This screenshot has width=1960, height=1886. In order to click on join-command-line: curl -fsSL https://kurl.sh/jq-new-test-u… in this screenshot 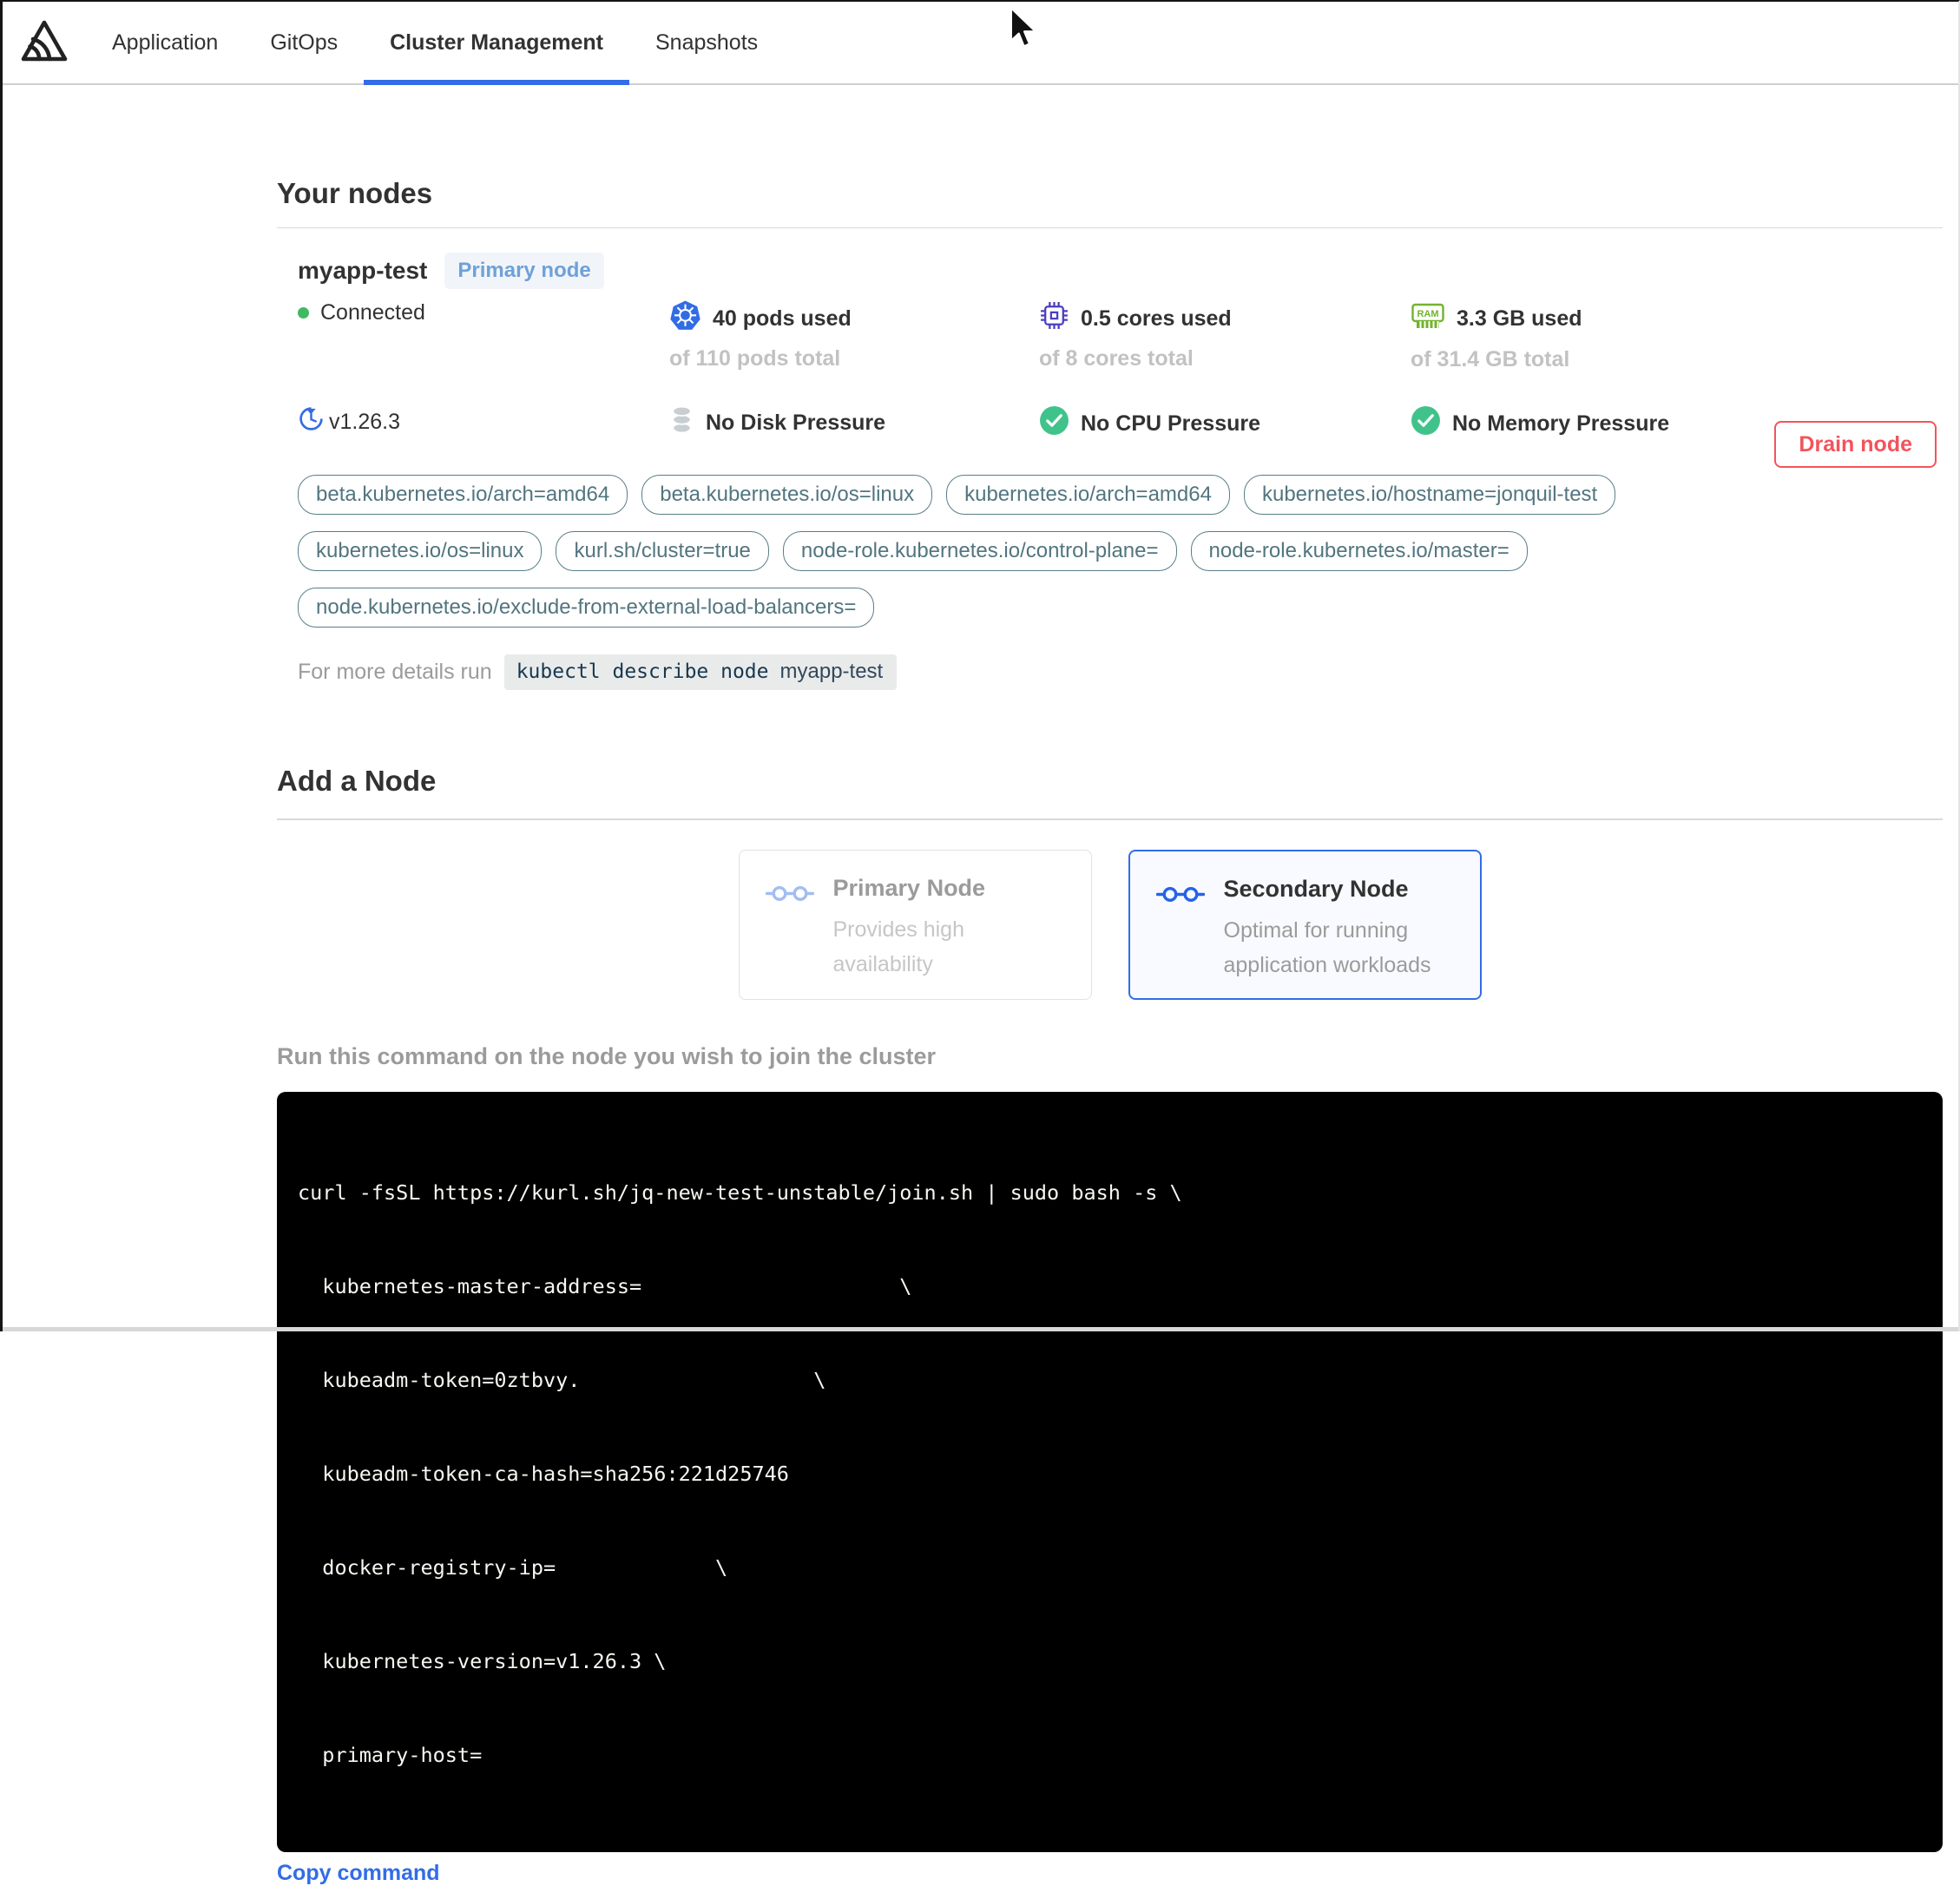, I will do `click(740, 1192)`.